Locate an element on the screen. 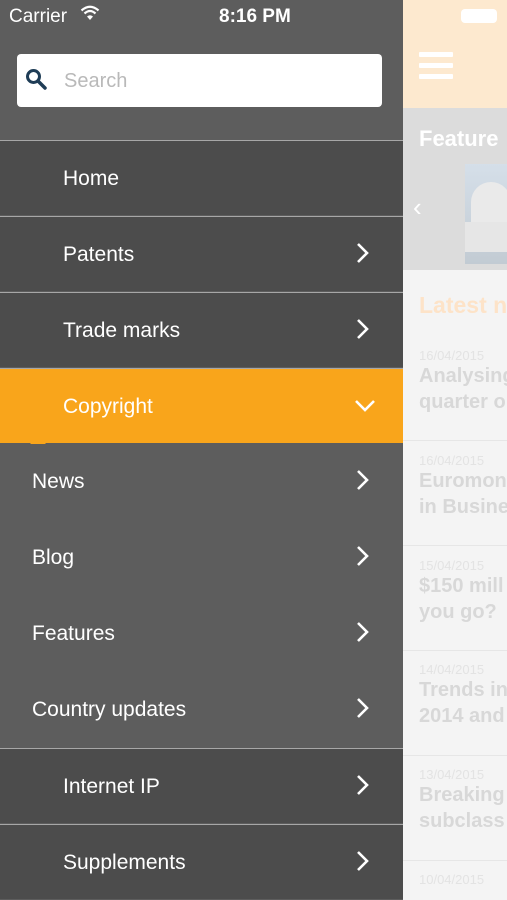  menu-item-internet-ip: Internet IP is located at coordinates (201, 785).